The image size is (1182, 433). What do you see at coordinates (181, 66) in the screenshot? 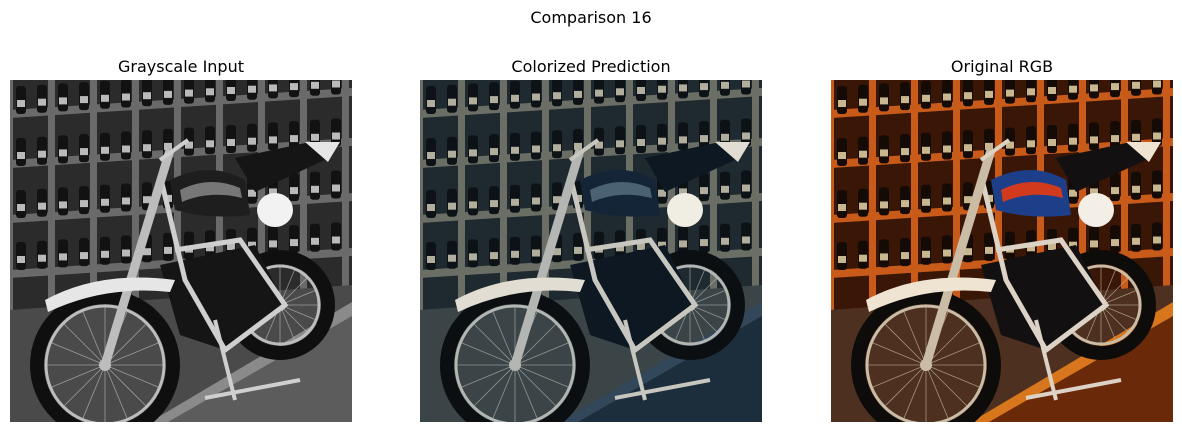
I see `panel-title: Grayscale Input` at bounding box center [181, 66].